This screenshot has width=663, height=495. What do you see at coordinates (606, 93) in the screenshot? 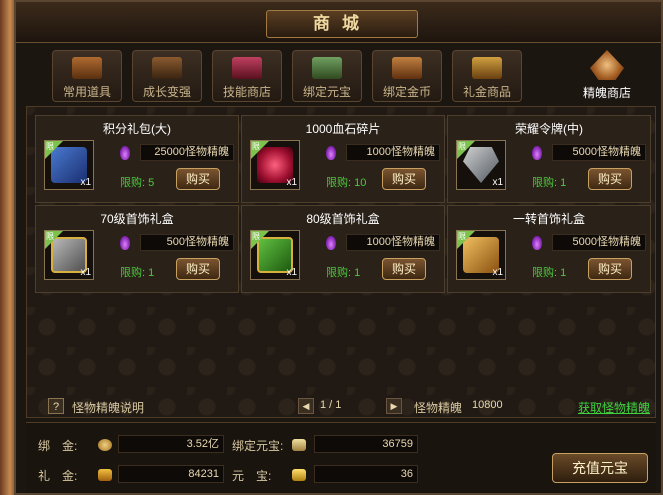
I see `tab-label: 精魄商店` at bounding box center [606, 93].